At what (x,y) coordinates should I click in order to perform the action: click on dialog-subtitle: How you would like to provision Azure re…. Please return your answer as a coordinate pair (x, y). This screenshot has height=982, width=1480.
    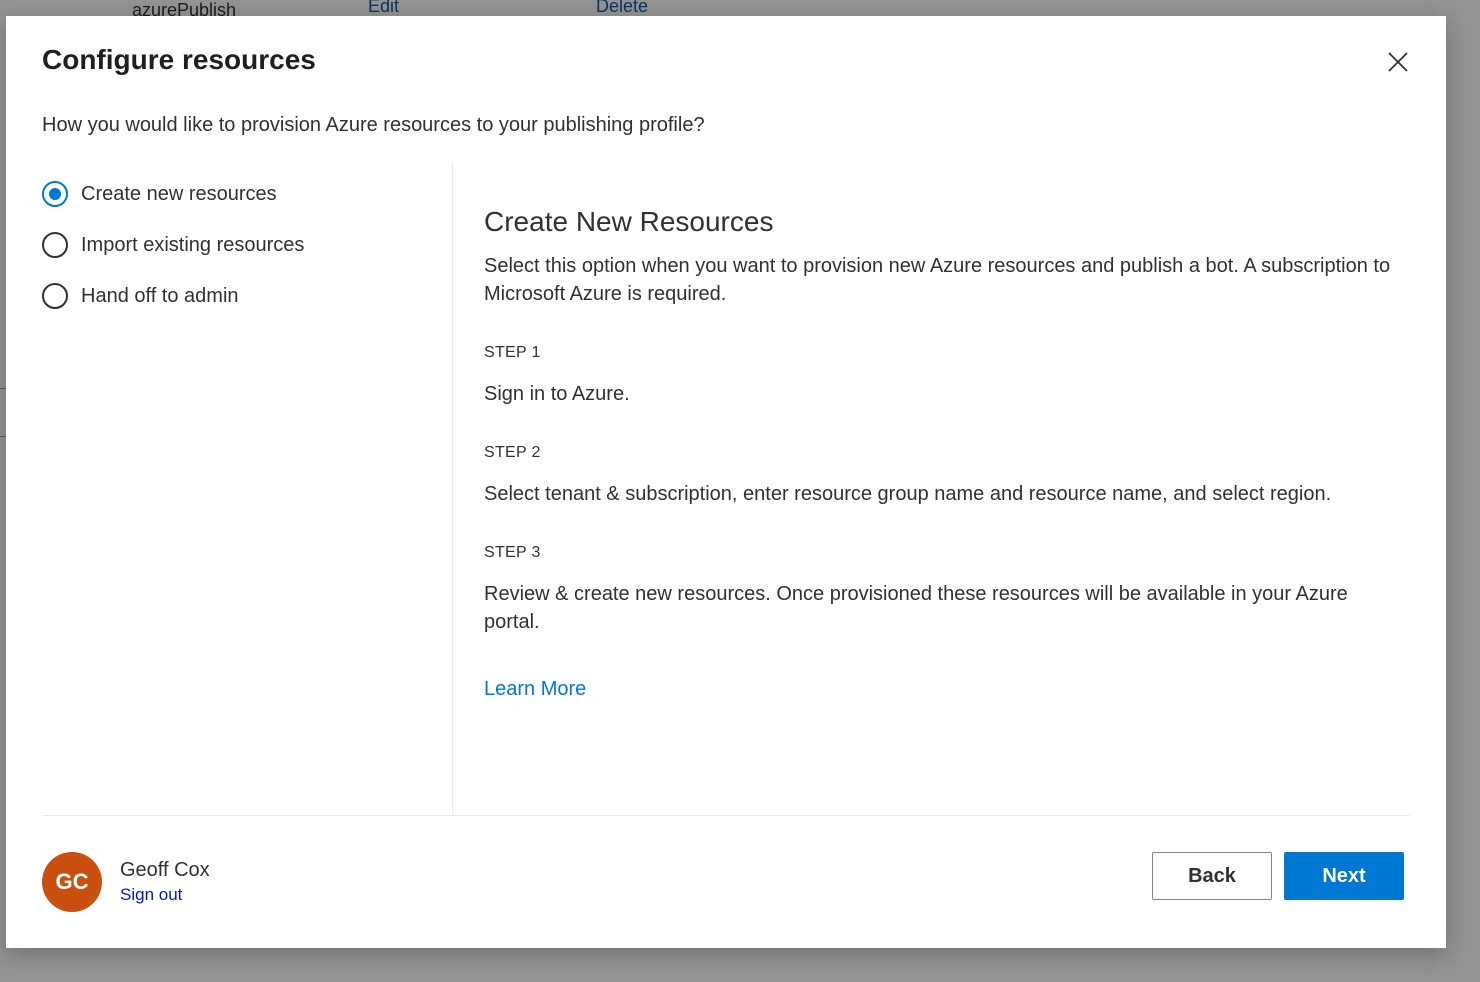
    Looking at the image, I should click on (373, 125).